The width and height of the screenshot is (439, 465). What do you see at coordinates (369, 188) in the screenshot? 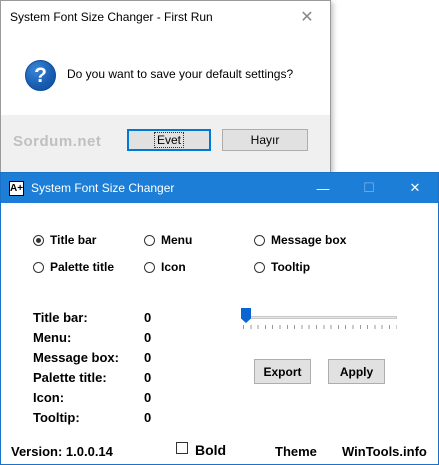
I see `maximize-button: ☐` at bounding box center [369, 188].